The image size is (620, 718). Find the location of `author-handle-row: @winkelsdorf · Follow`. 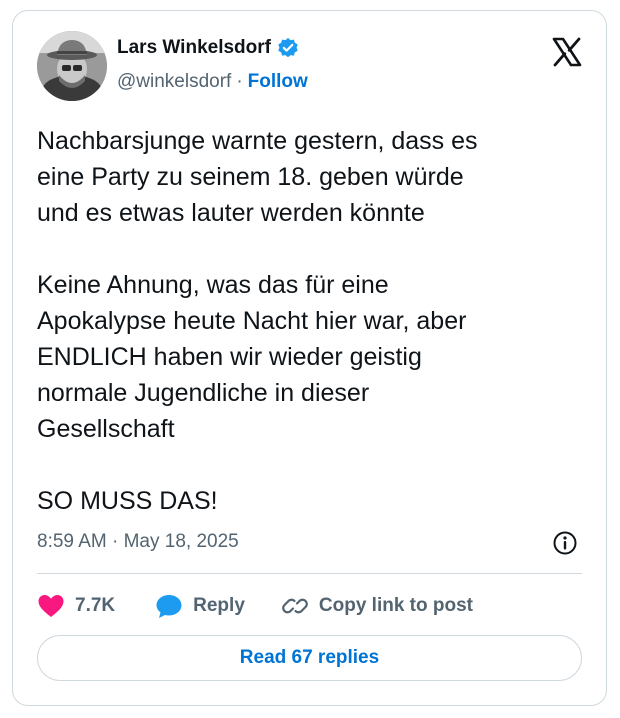

author-handle-row: @winkelsdorf · Follow is located at coordinates (212, 82).